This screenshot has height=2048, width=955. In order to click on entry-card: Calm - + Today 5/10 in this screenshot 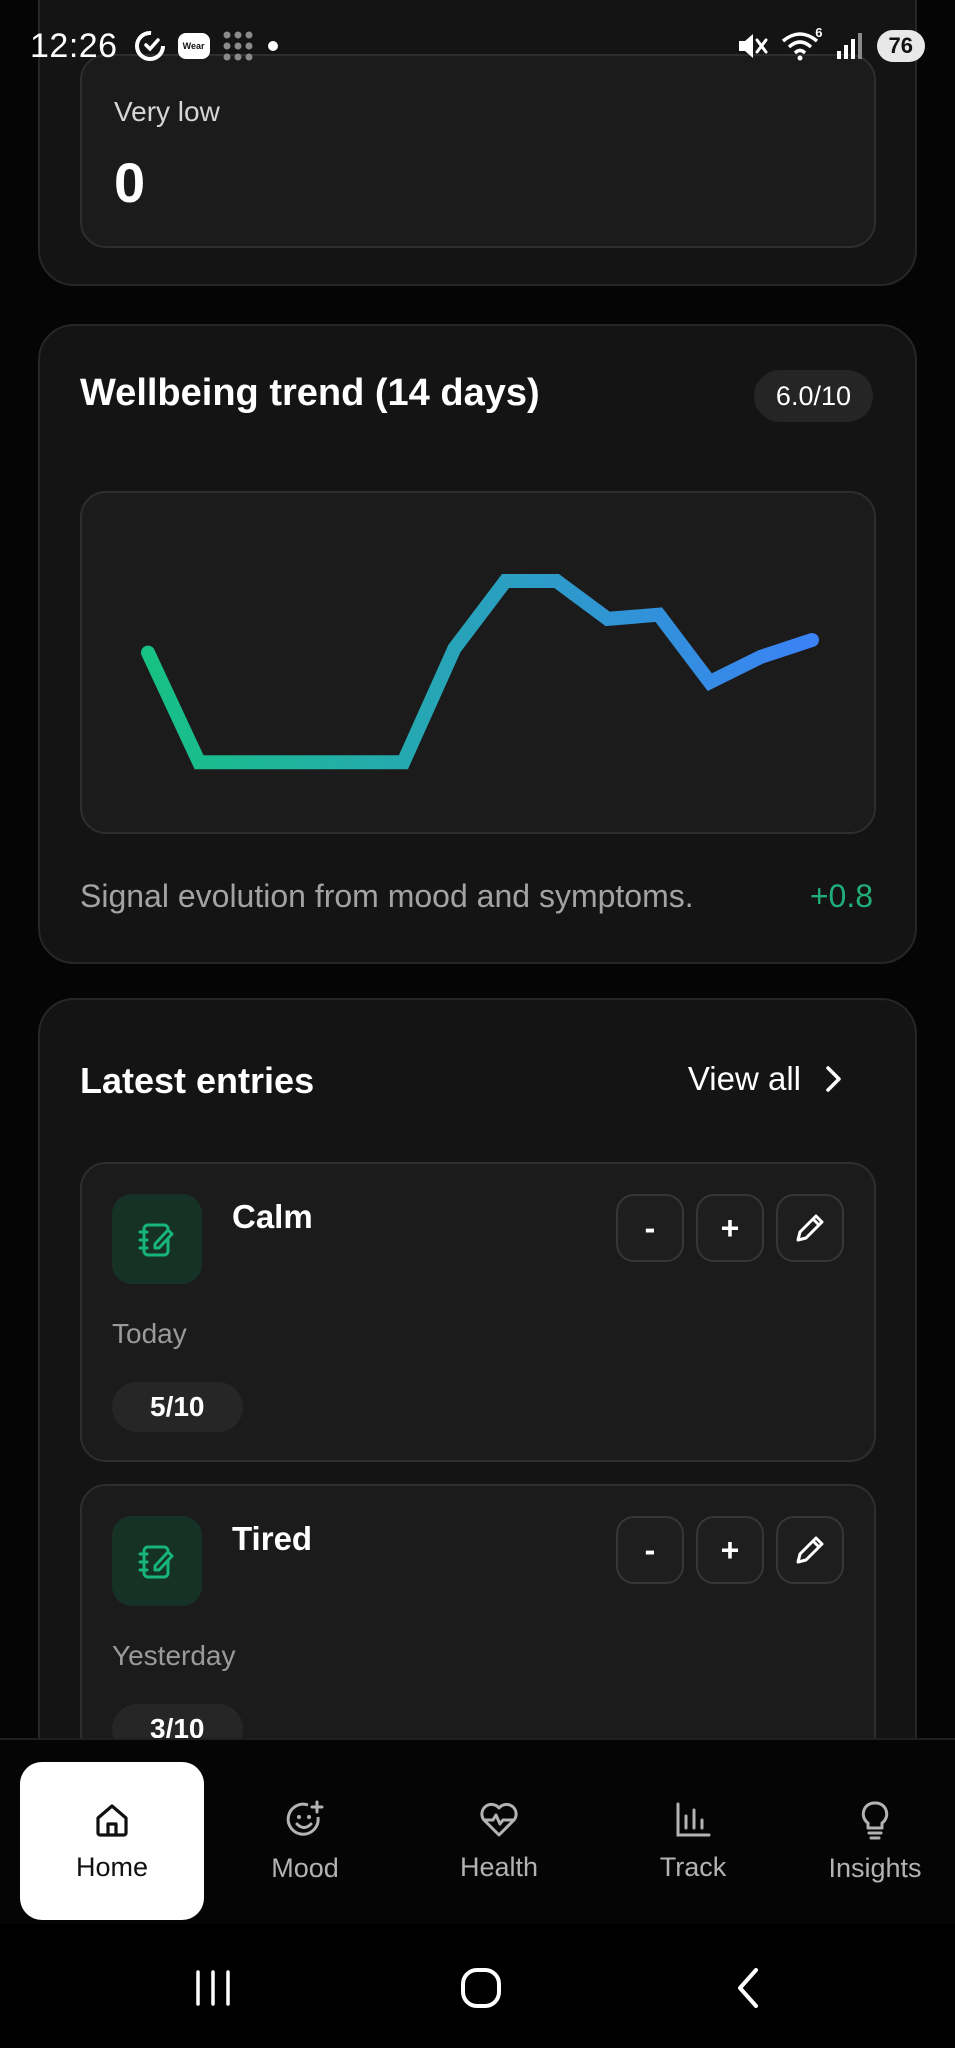, I will do `click(478, 1312)`.